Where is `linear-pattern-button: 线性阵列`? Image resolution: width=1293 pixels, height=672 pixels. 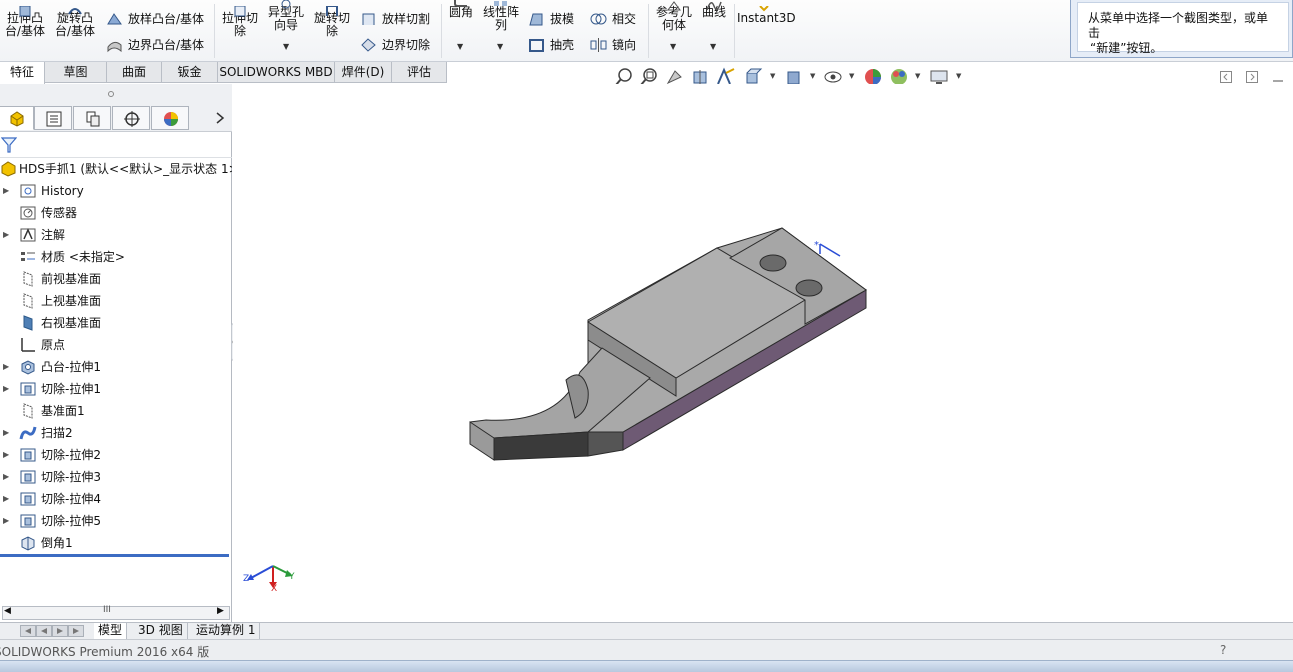
linear-pattern-button: 线性阵列 is located at coordinates (501, 16).